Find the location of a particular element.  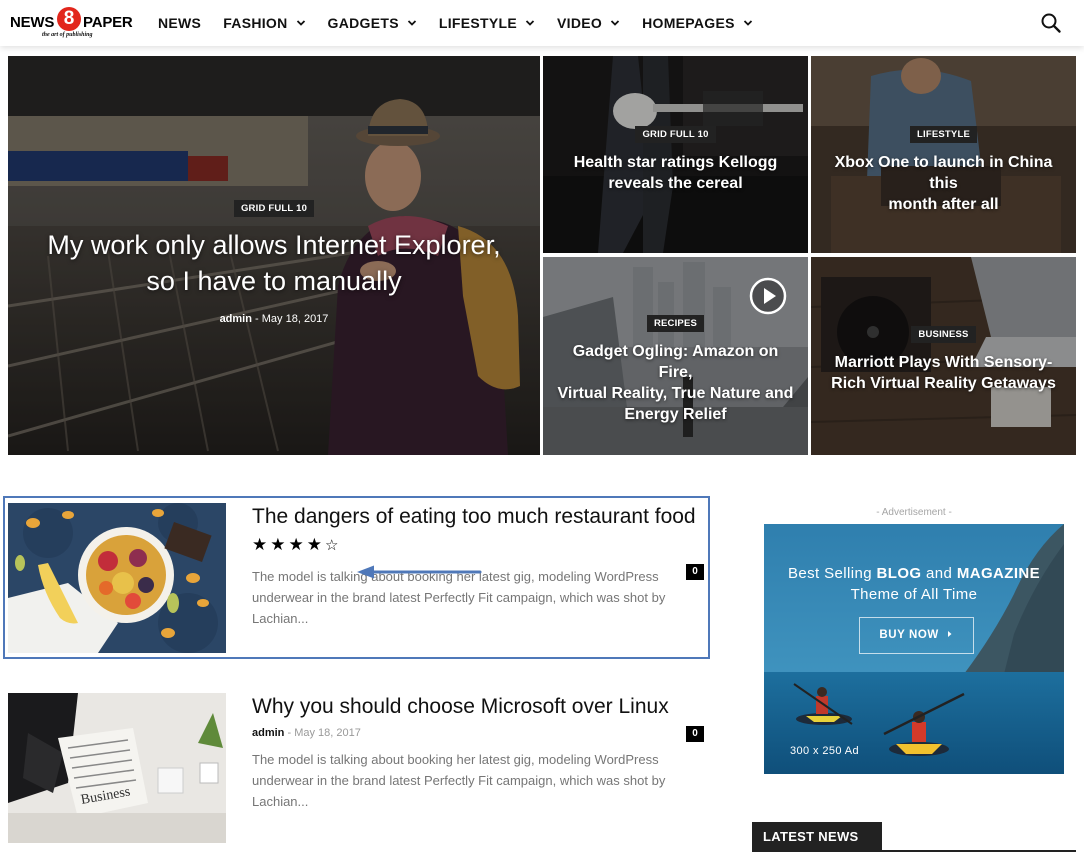

tile-title-line: Virtual Reality, True Nature and is located at coordinates (675, 393).